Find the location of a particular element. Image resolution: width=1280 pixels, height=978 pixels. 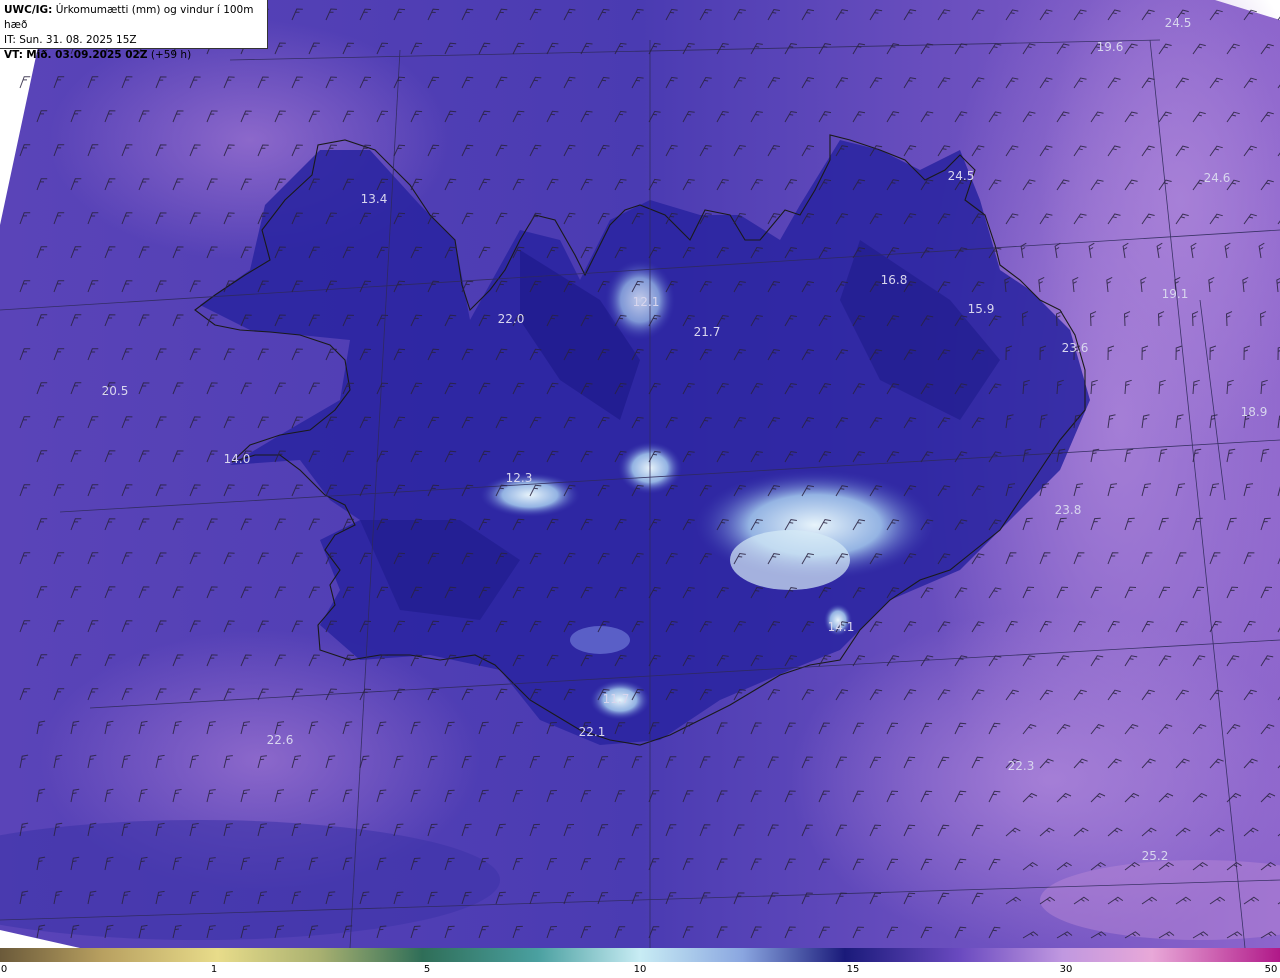

lead-time: (+59 h) is located at coordinates (171, 55).